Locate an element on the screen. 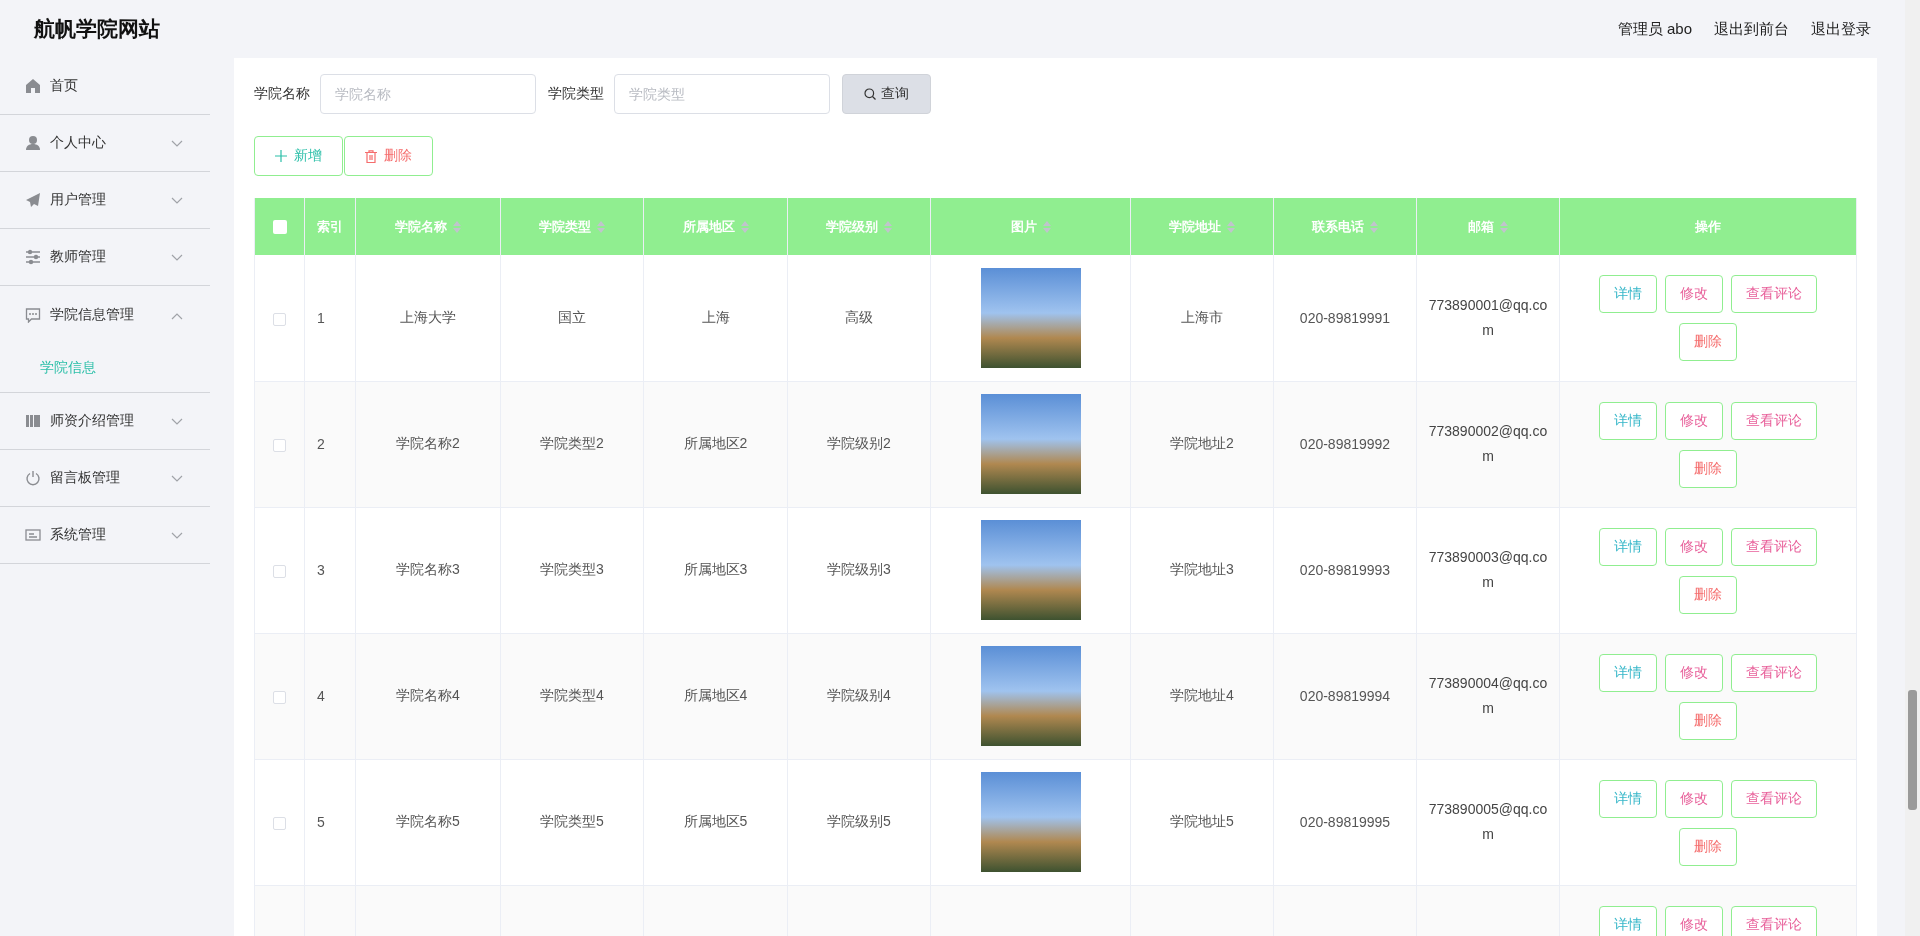  table-cell: 2 is located at coordinates (321, 444).